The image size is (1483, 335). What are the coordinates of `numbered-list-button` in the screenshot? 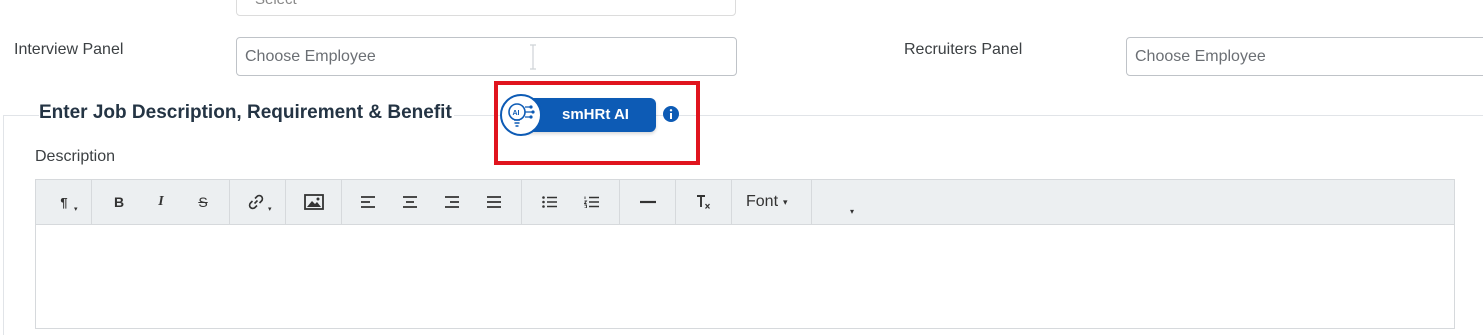 It's located at (592, 202).